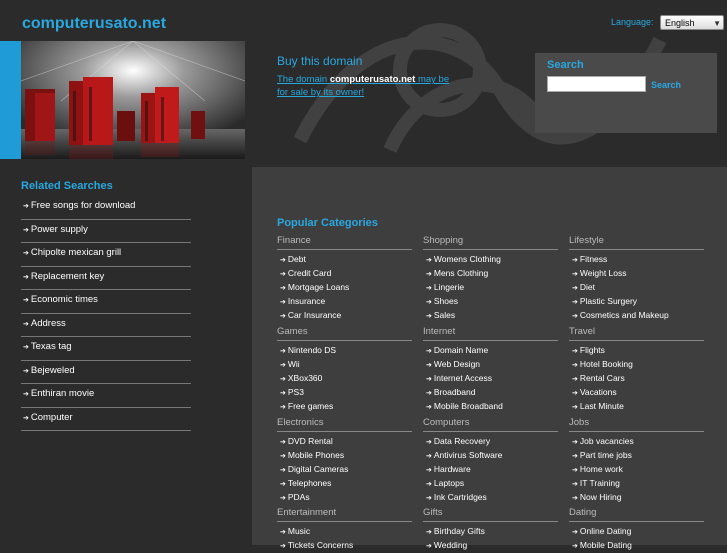 The height and width of the screenshot is (553, 727). Describe the element at coordinates (638, 274) in the screenshot. I see `category-link: ➔ Weight Loss` at that location.